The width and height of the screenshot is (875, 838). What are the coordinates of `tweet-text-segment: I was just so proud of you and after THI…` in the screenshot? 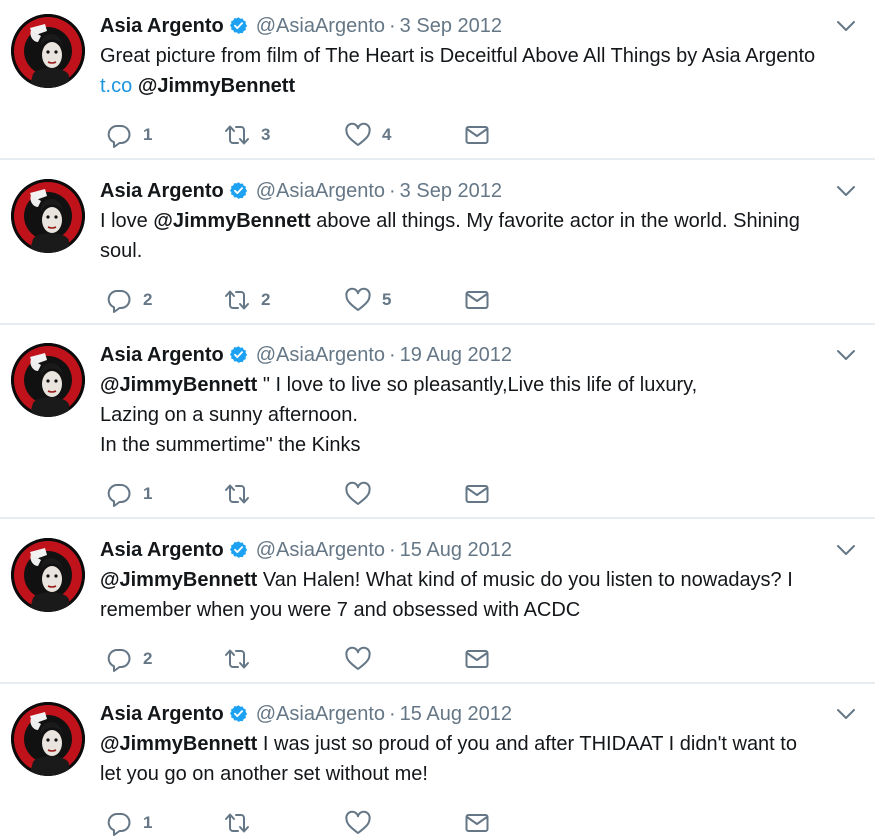 It's located at (527, 744).